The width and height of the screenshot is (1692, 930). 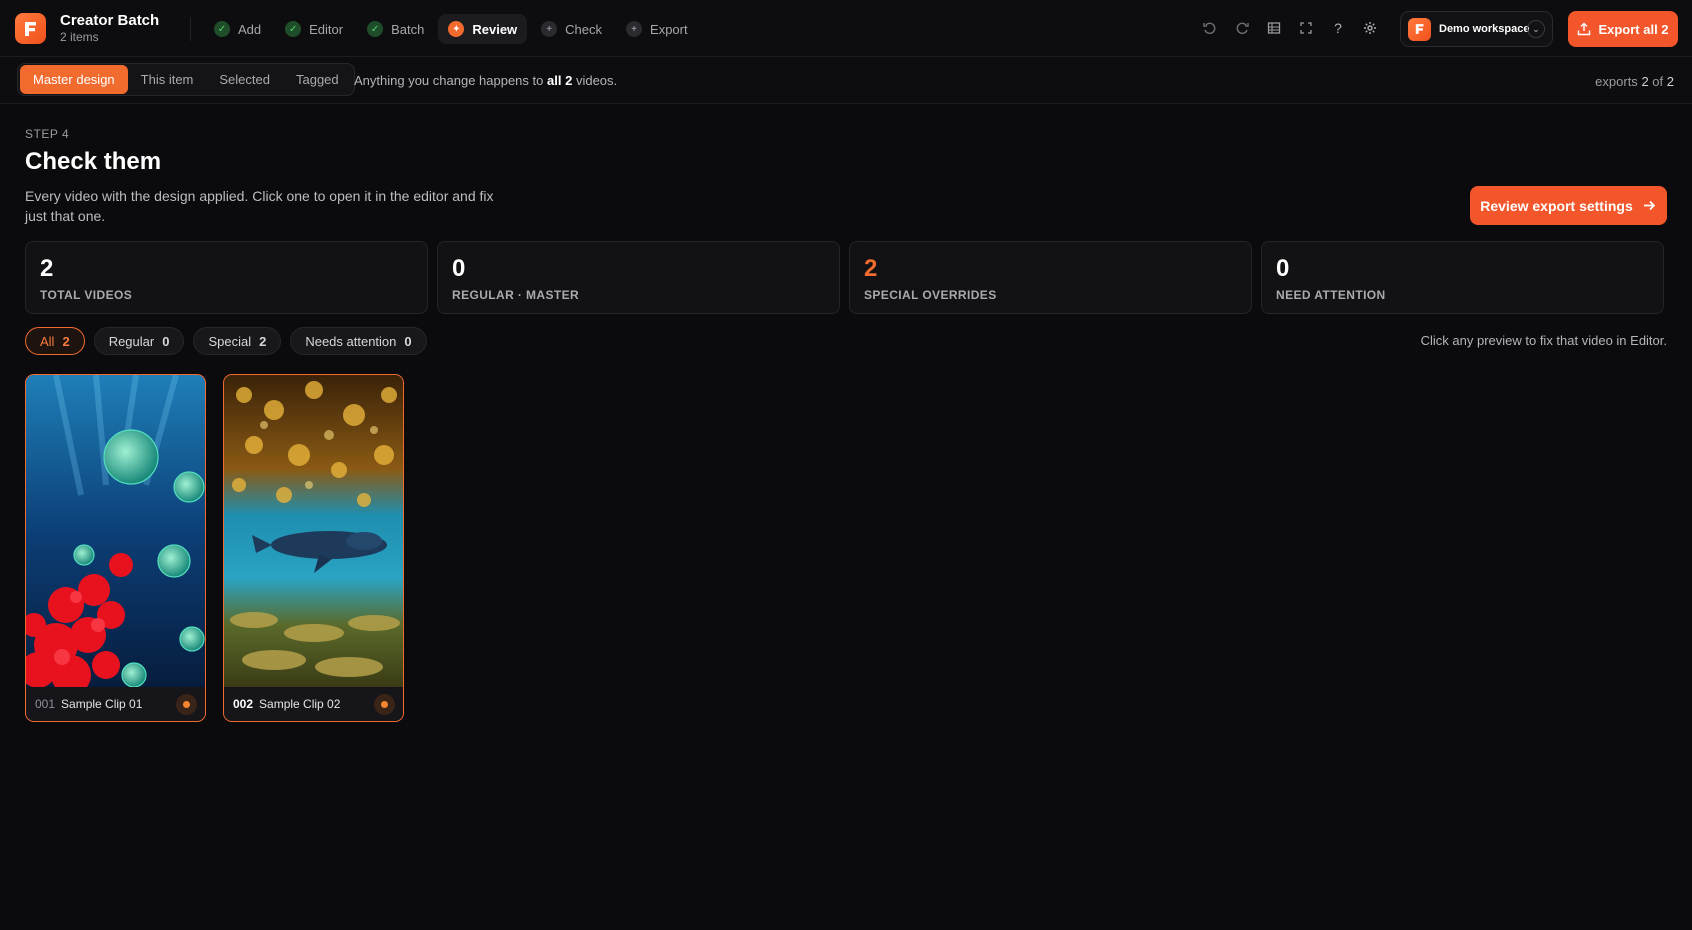 I want to click on clip-footer: 002 Sample Clip 02, so click(x=313, y=704).